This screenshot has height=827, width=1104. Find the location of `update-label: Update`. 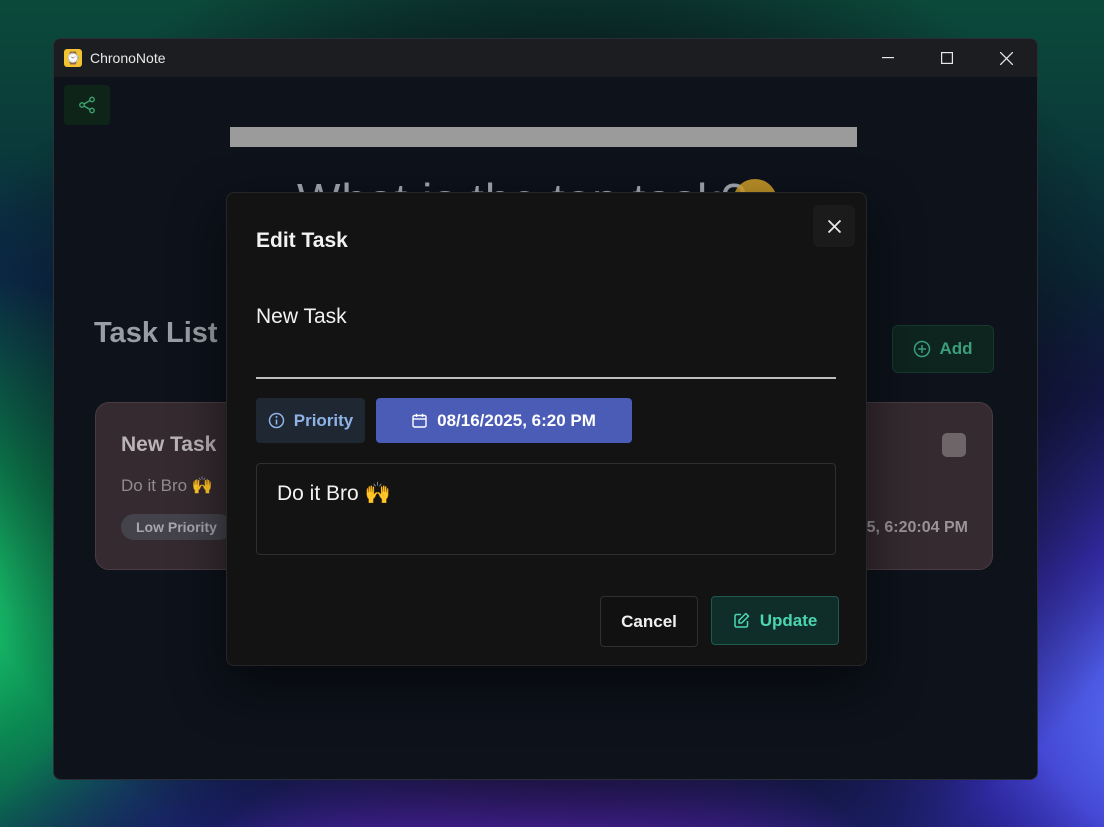

update-label: Update is located at coordinates (788, 620).